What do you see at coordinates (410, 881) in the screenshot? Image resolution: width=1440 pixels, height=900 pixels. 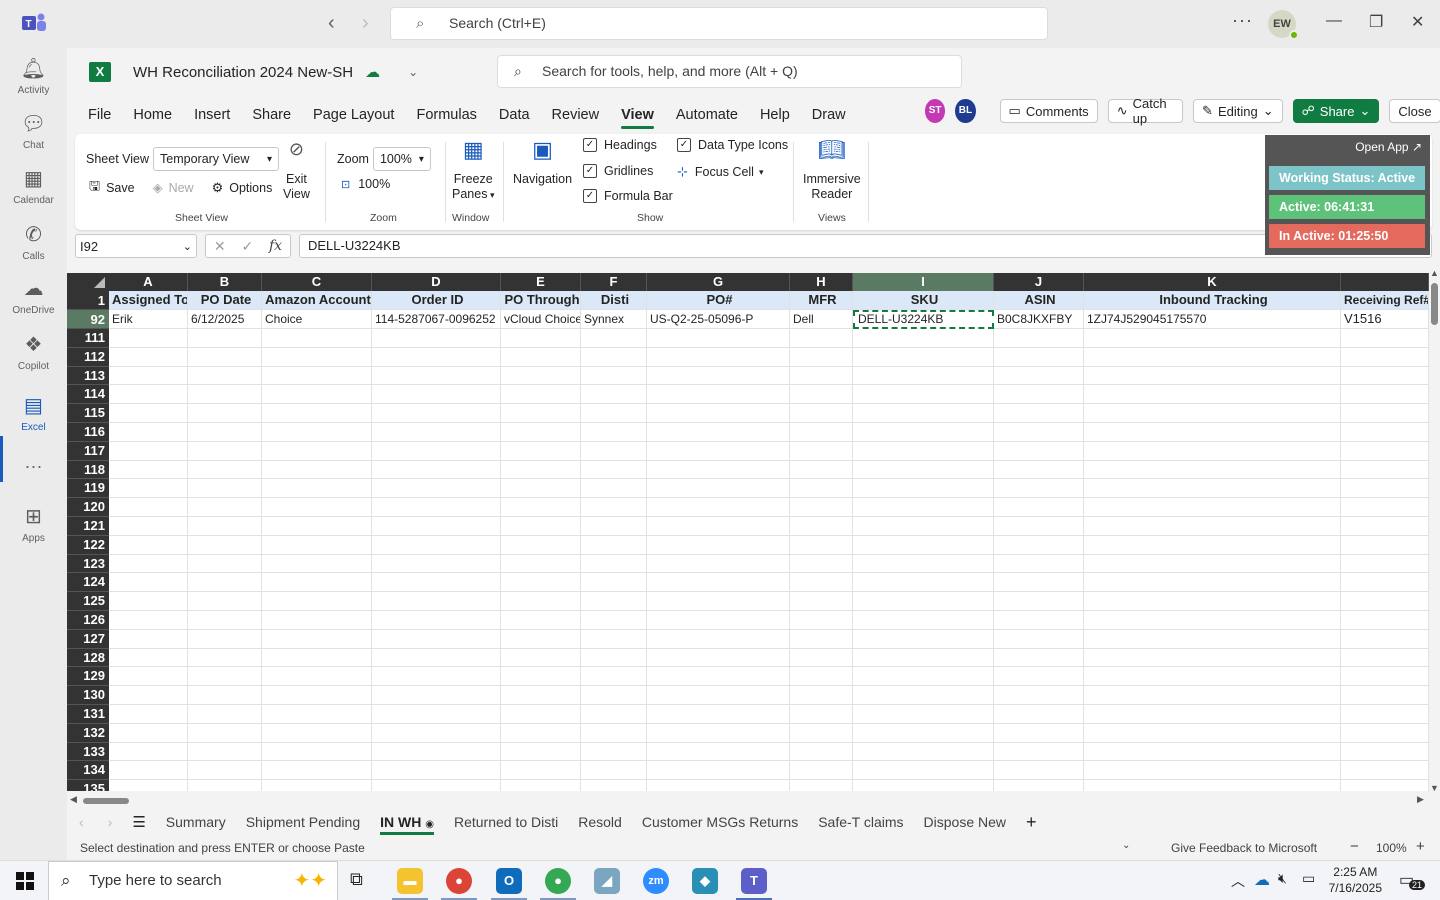 I see `file-explorer-icon: ▬` at bounding box center [410, 881].